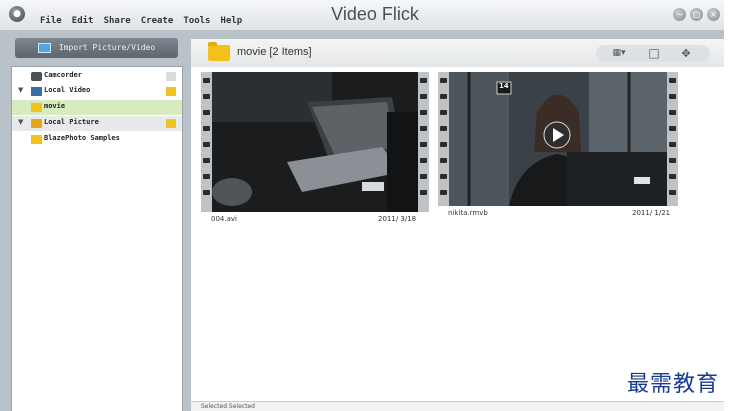 This screenshot has width=748, height=411. I want to click on tree-item-label: movie, so click(55, 106).